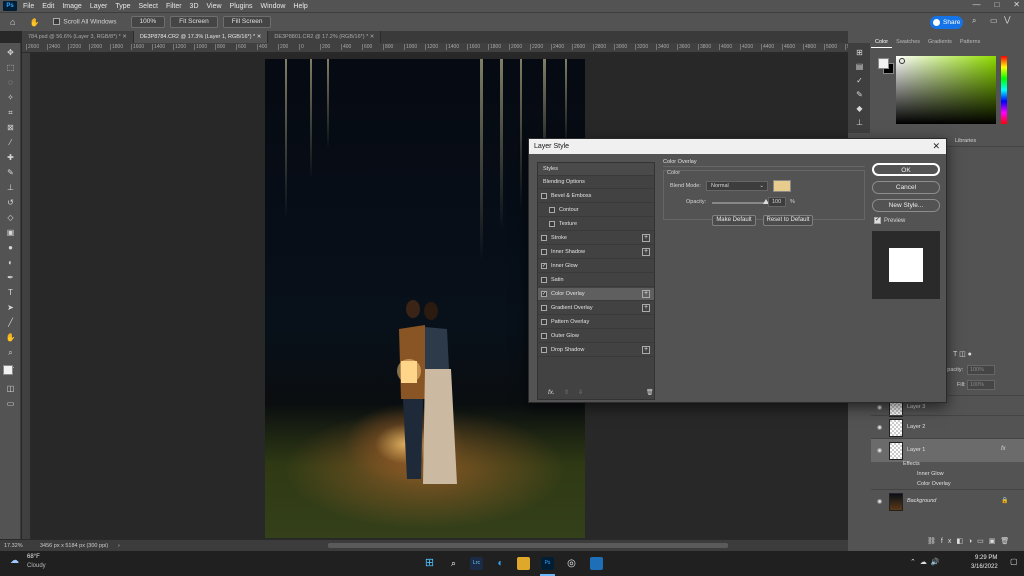  I want to click on ok-button: OK, so click(906, 169).